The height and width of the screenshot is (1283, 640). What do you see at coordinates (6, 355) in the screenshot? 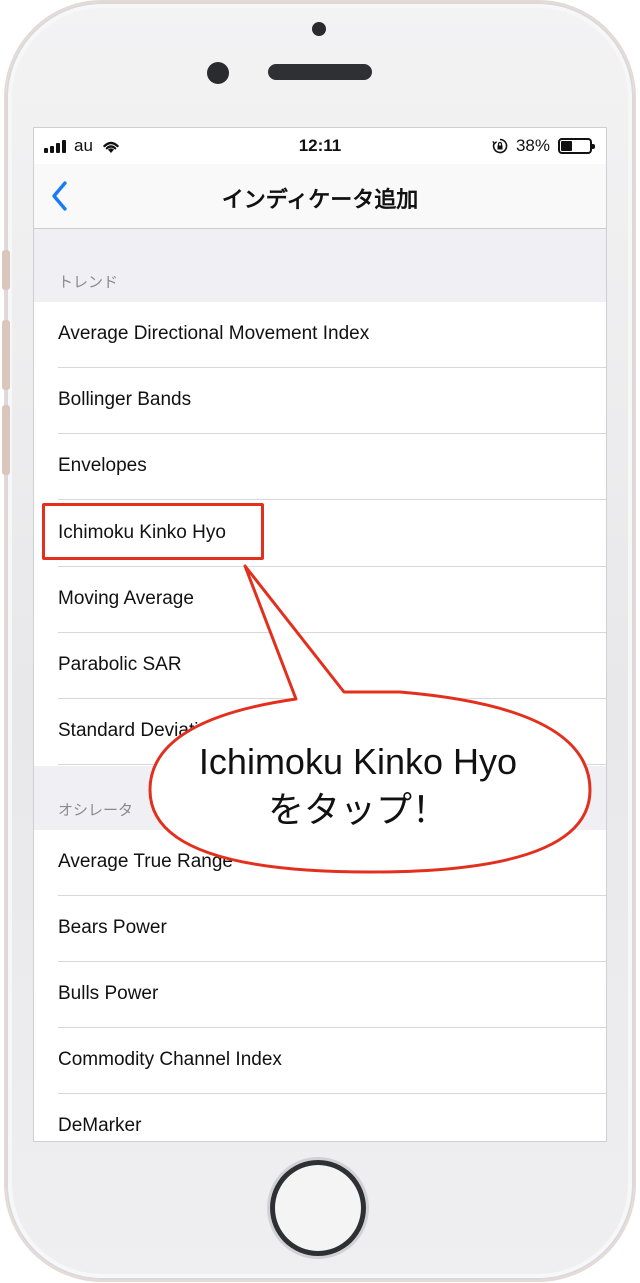
I see `volume-up-button` at bounding box center [6, 355].